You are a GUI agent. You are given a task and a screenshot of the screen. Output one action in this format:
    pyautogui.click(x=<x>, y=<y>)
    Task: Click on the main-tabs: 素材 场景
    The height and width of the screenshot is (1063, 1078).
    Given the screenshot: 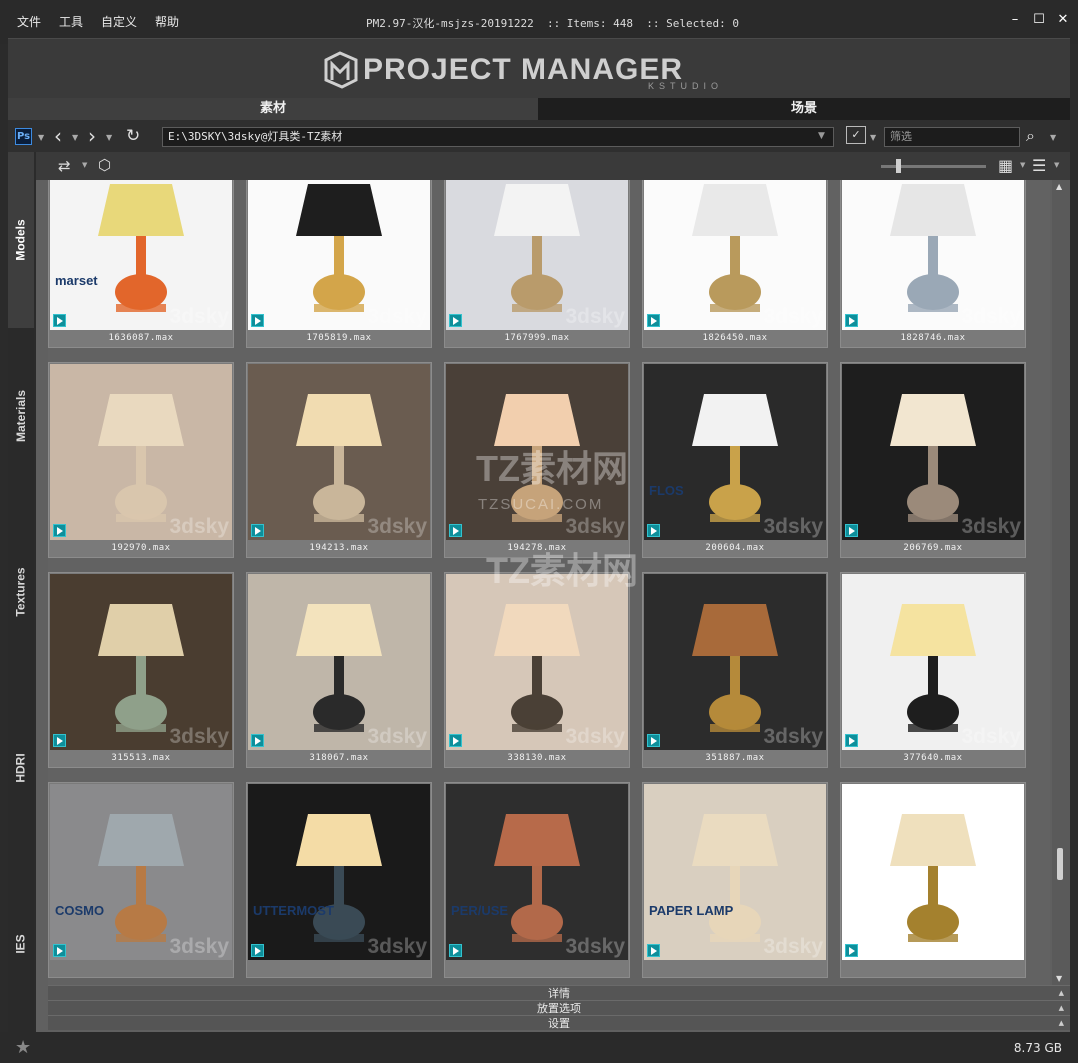 What is the action you would take?
    pyautogui.click(x=539, y=109)
    